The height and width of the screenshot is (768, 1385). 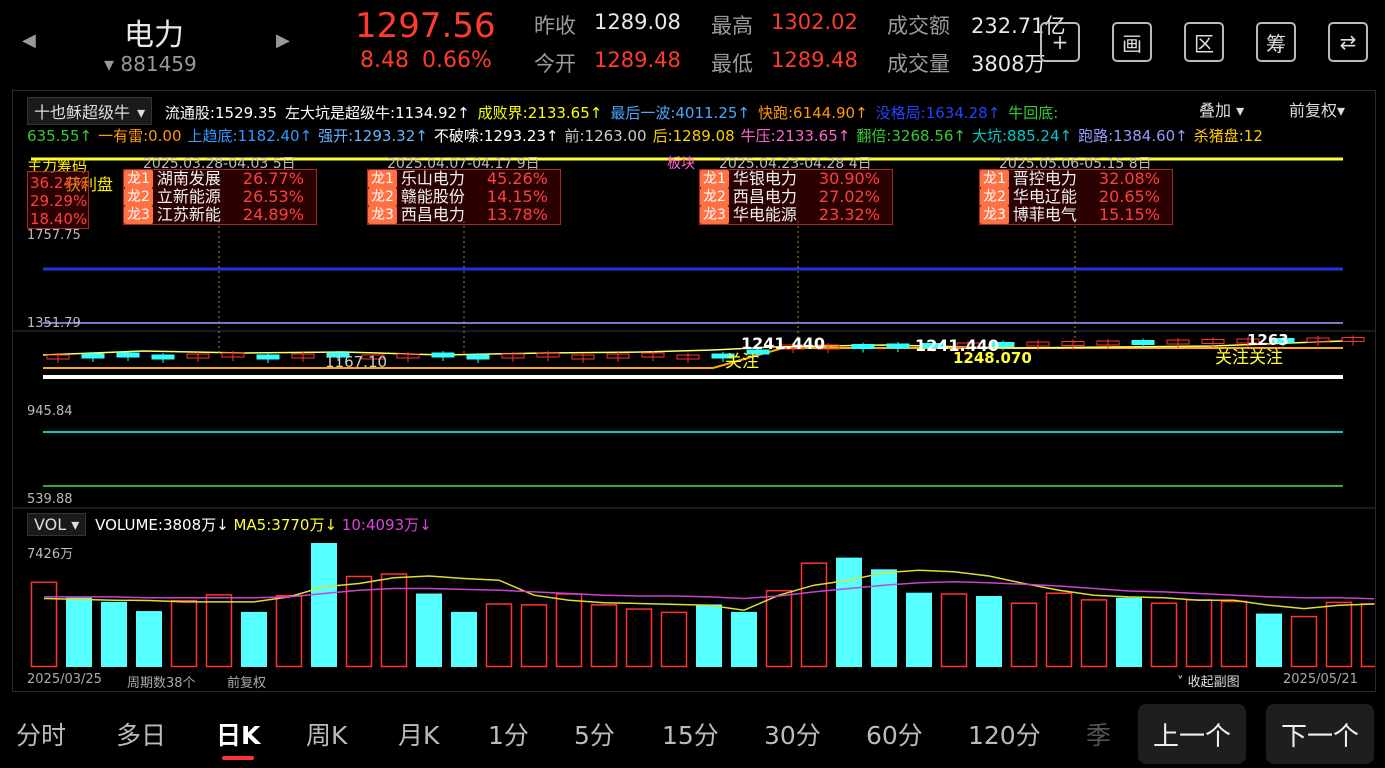 I want to click on dragon-rank-badge: 龙2, so click(x=994, y=197).